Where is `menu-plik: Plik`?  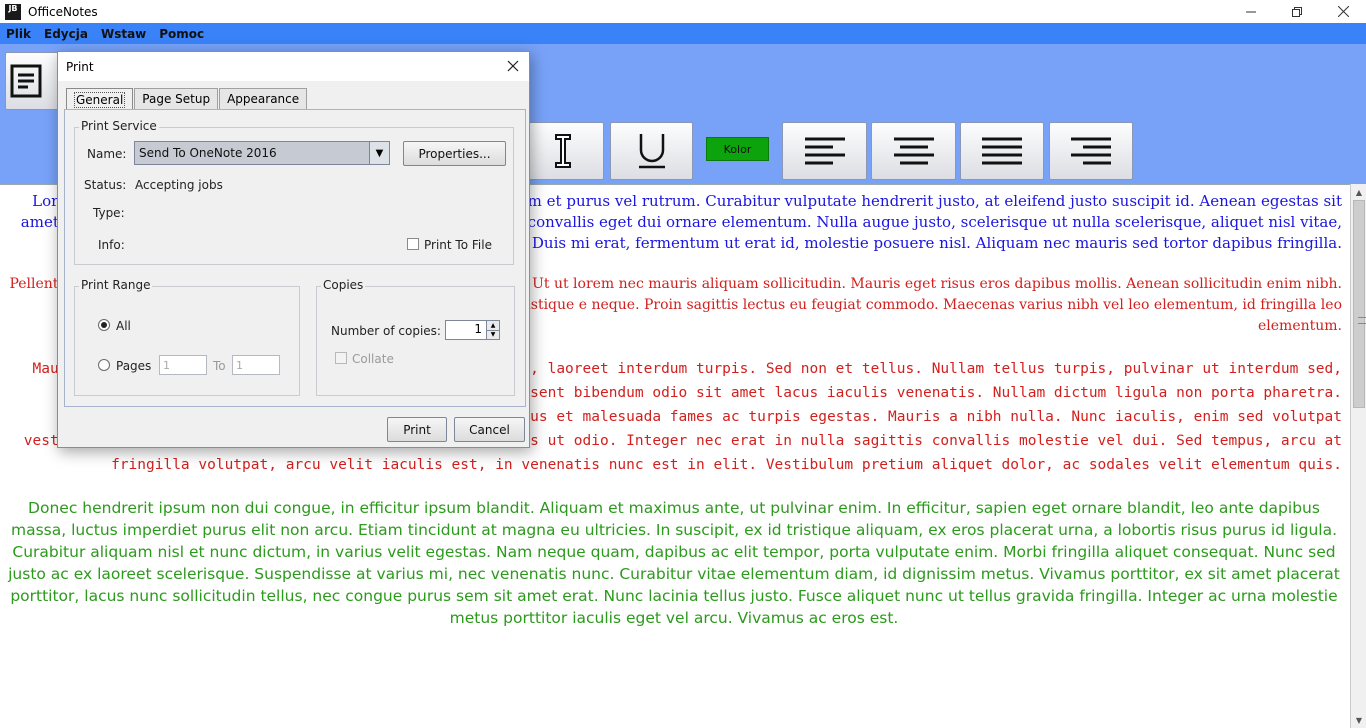
menu-plik: Plik is located at coordinates (18, 34).